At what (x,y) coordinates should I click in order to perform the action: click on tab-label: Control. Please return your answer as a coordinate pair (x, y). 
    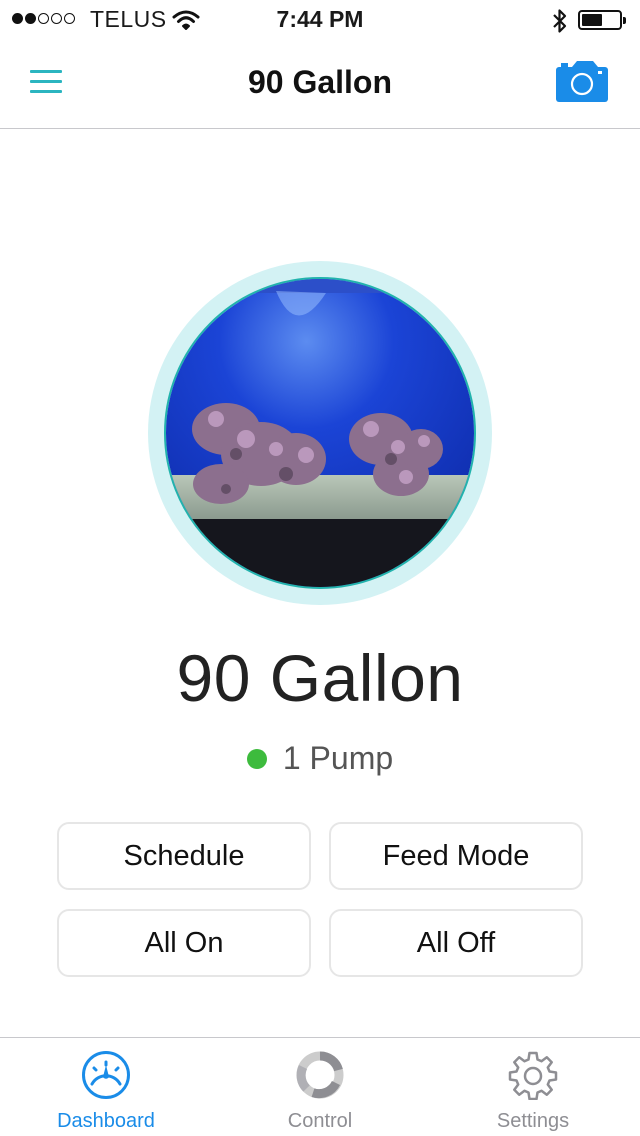
    Looking at the image, I should click on (320, 1121).